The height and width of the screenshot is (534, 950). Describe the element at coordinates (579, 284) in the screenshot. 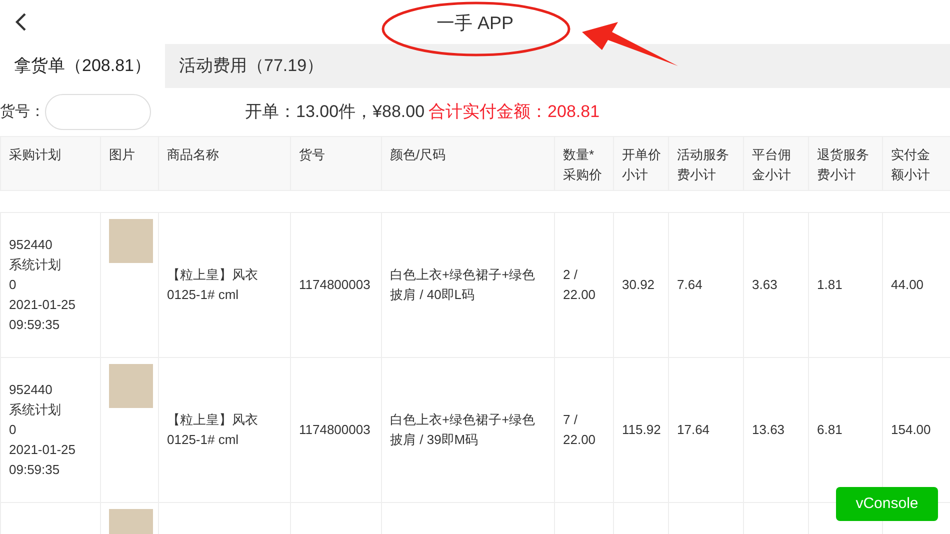

I see `table-cell: 2 / 22.00` at that location.